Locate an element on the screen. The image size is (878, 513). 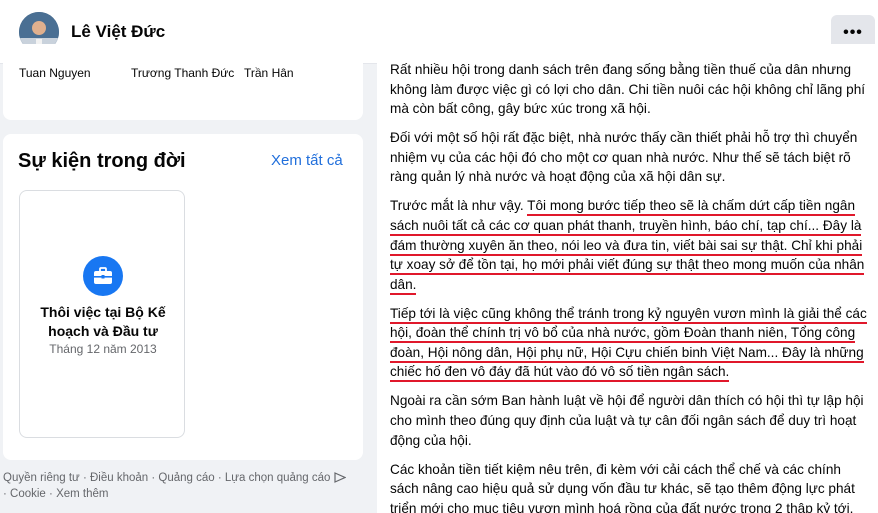
more-options-icon: ••• is located at coordinates (853, 32).